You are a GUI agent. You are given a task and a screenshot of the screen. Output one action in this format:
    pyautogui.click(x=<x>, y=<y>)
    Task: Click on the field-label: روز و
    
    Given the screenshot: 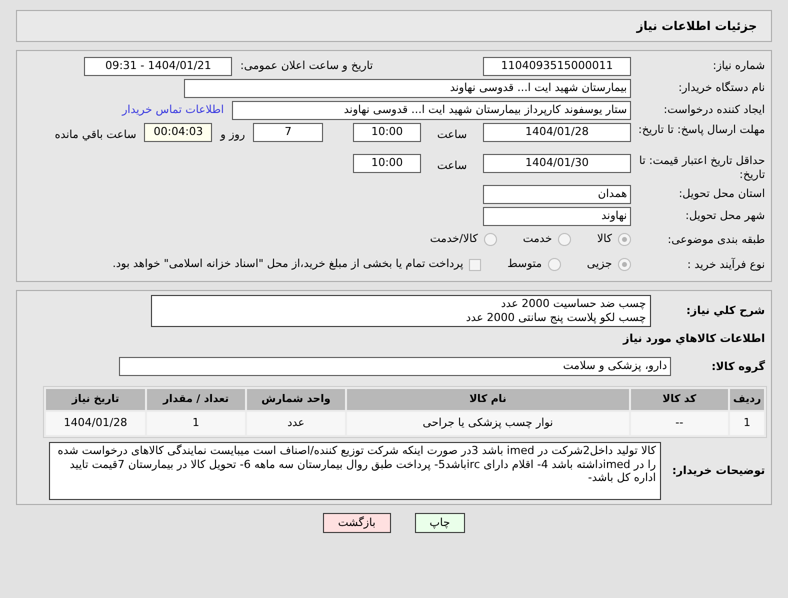 What is the action you would take?
    pyautogui.click(x=233, y=135)
    